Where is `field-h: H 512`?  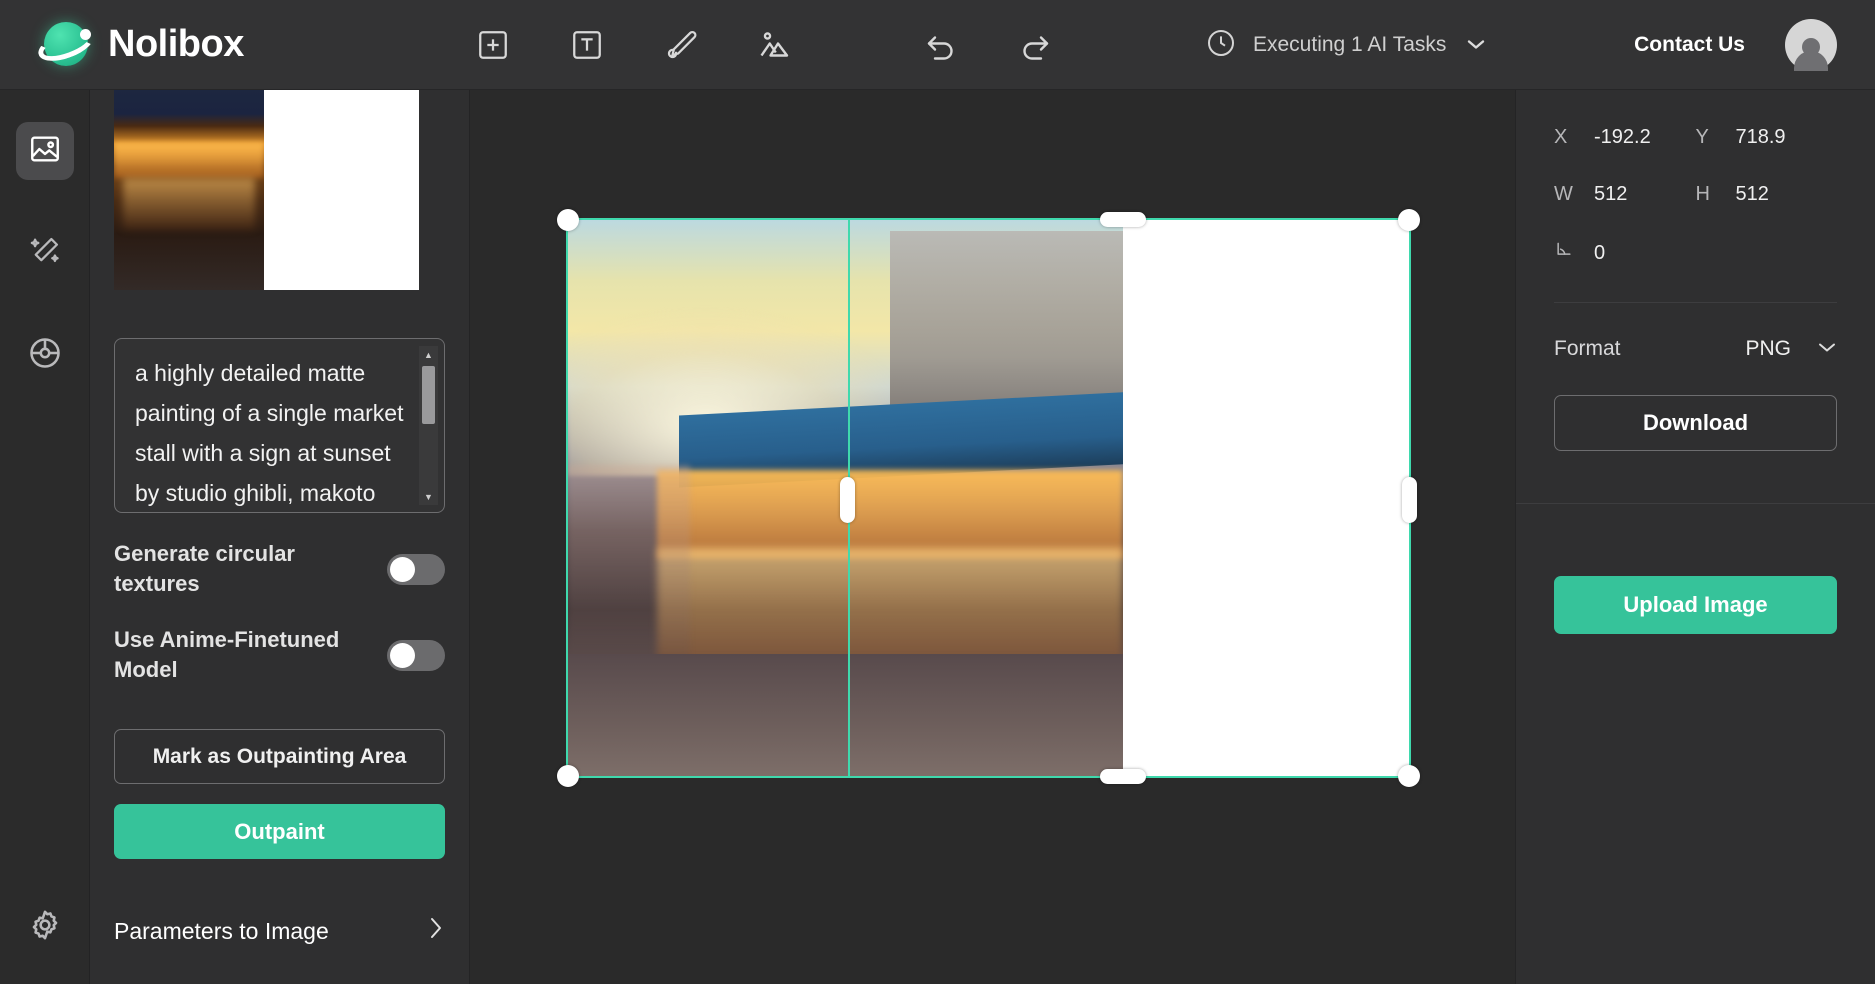
field-h: H 512 is located at coordinates (1767, 194).